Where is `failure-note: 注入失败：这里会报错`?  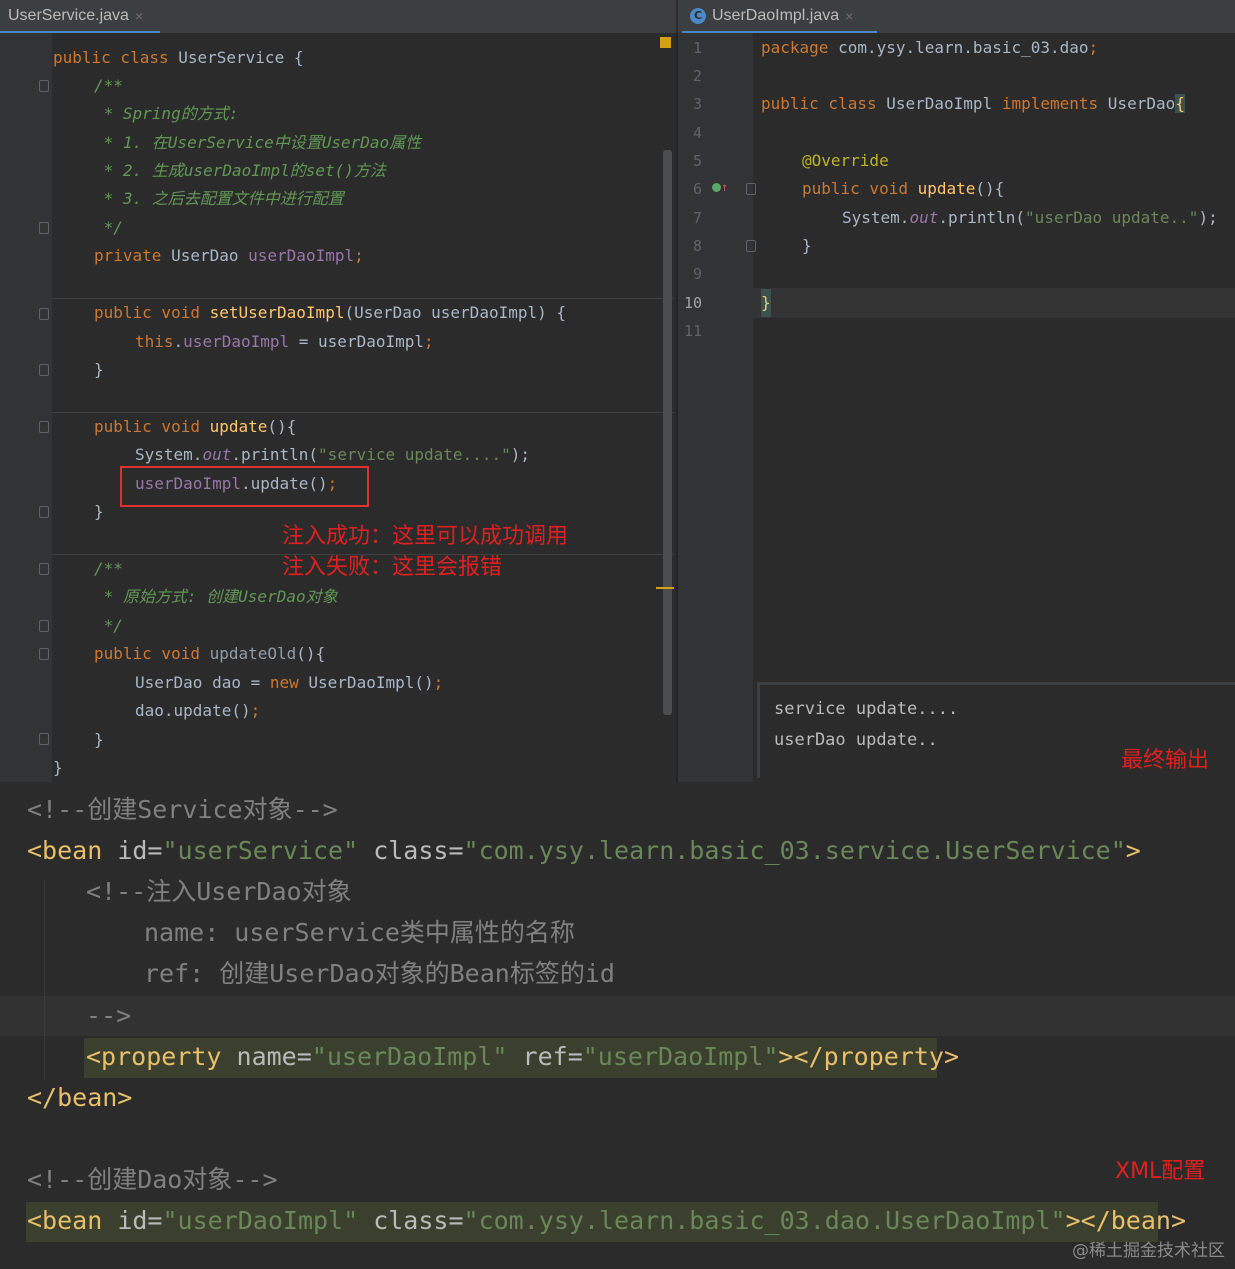 failure-note: 注入失败：这里会报错 is located at coordinates (392, 567).